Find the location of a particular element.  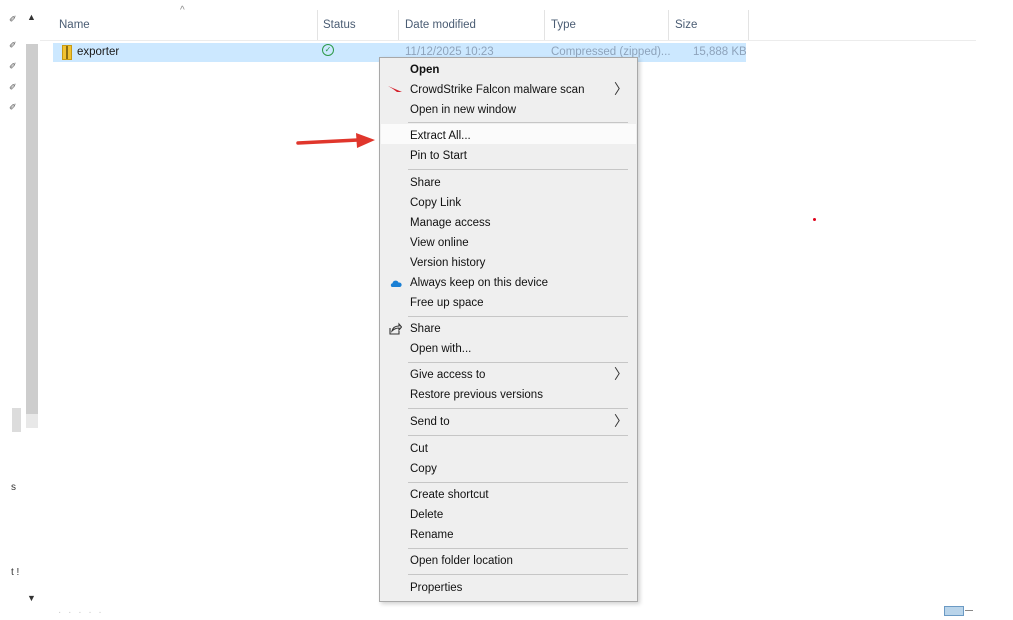

column-header-status: Status is located at coordinates (339, 25).